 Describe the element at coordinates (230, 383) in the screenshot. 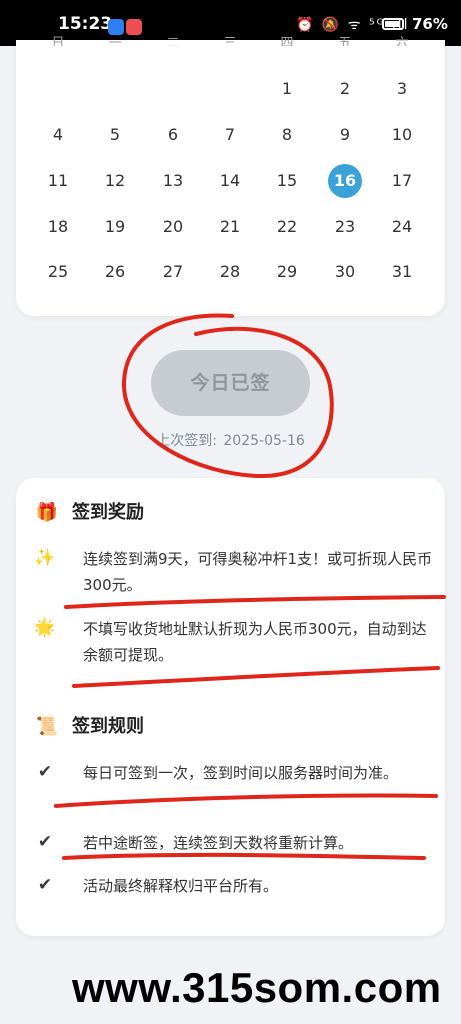

I see `sign-in-button: 今日已签` at that location.